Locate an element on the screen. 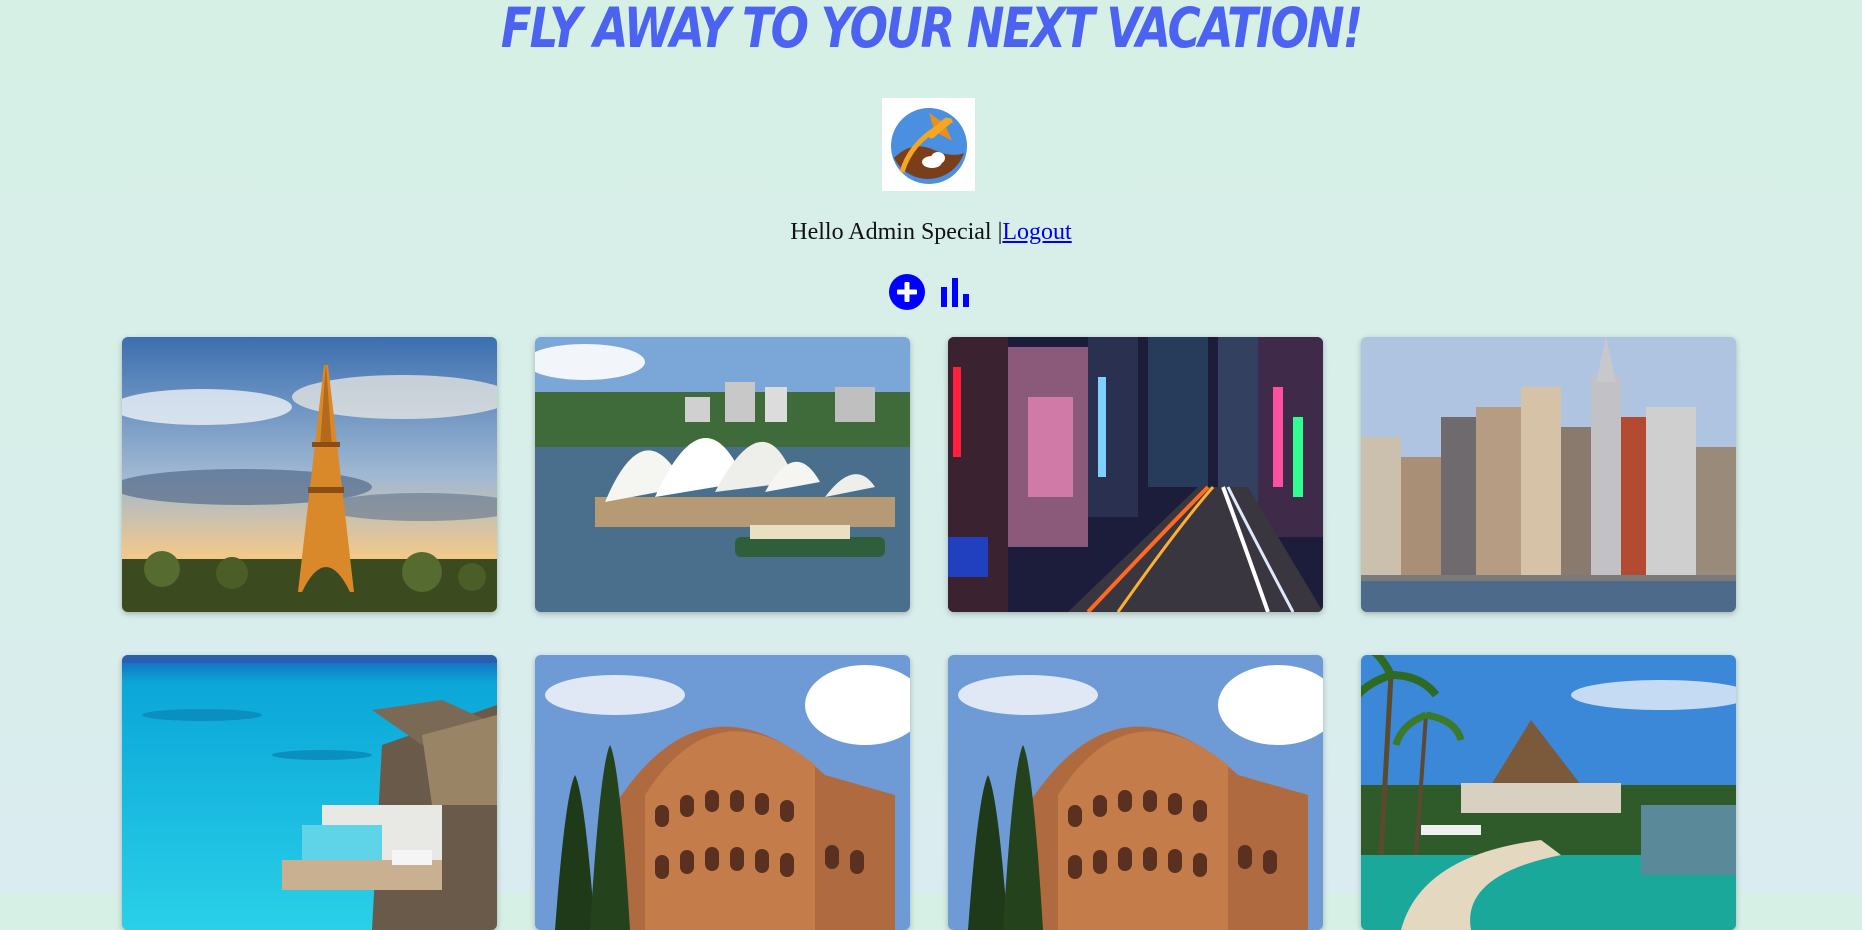 The image size is (1862, 930). greeting-text: Hello Admin Special | is located at coordinates (896, 232).